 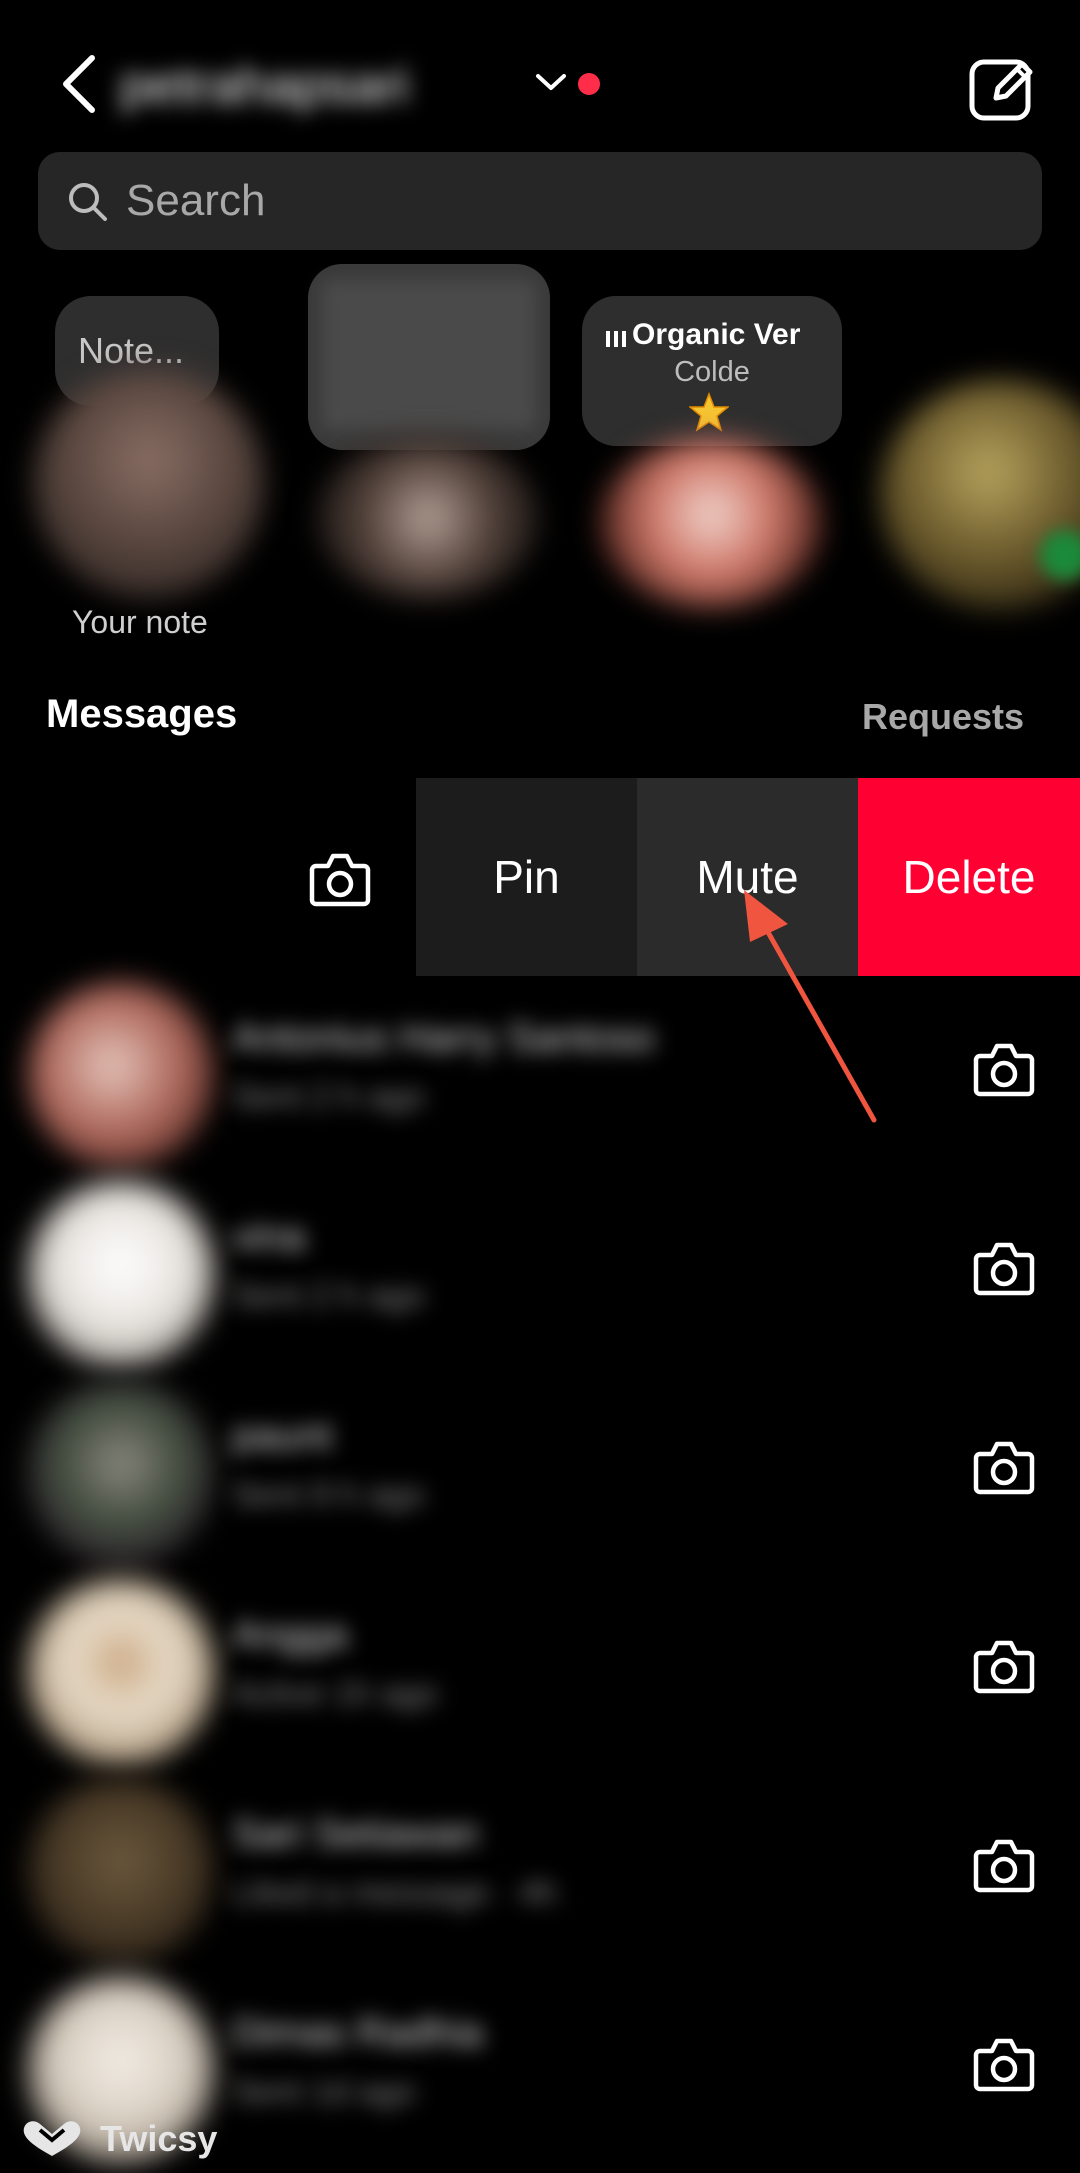 What do you see at coordinates (335, 1694) in the screenshot?
I see `conversation-subtitle: Active 1h ago` at bounding box center [335, 1694].